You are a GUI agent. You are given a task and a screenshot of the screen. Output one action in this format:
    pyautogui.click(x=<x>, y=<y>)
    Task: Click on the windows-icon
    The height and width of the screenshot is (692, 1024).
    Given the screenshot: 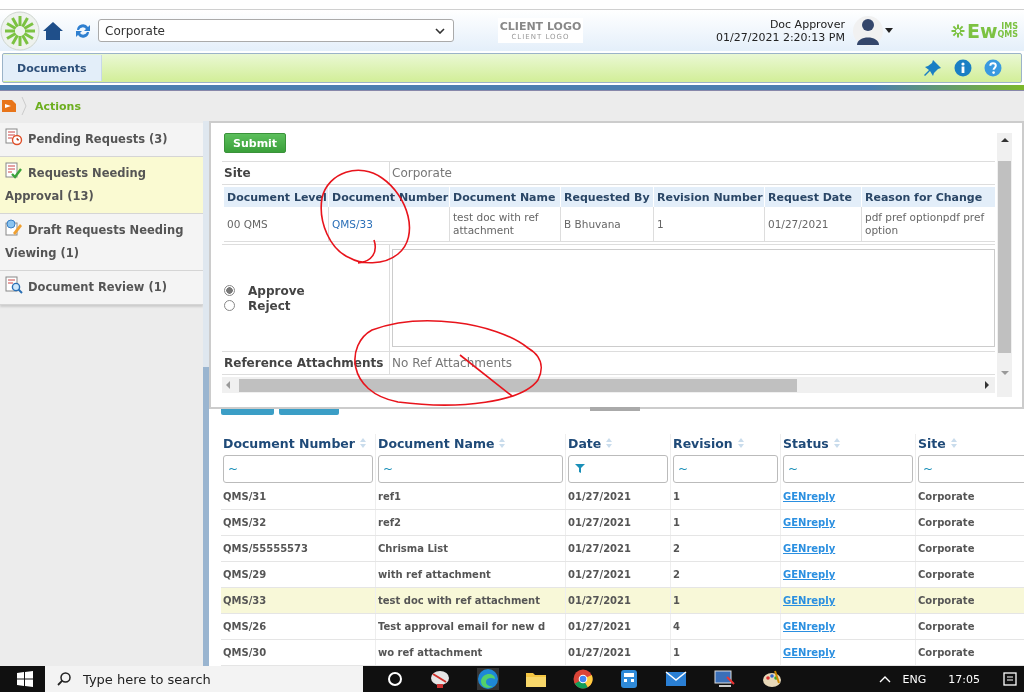 What is the action you would take?
    pyautogui.click(x=25, y=679)
    